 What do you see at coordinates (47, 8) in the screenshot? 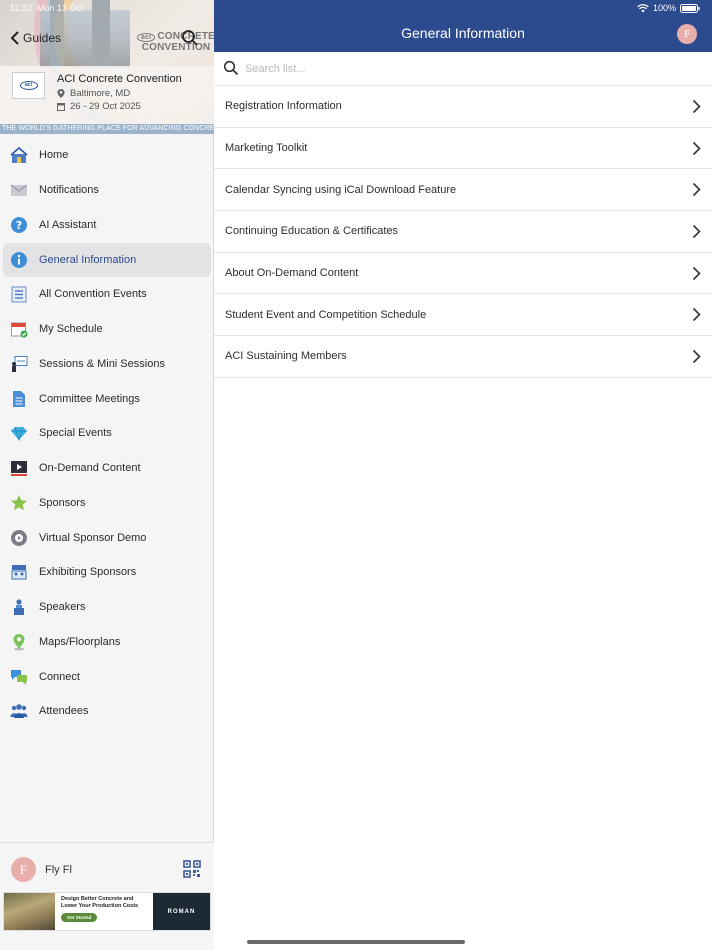
I see `status-time-date: 11:32 Mon 13 Oct` at bounding box center [47, 8].